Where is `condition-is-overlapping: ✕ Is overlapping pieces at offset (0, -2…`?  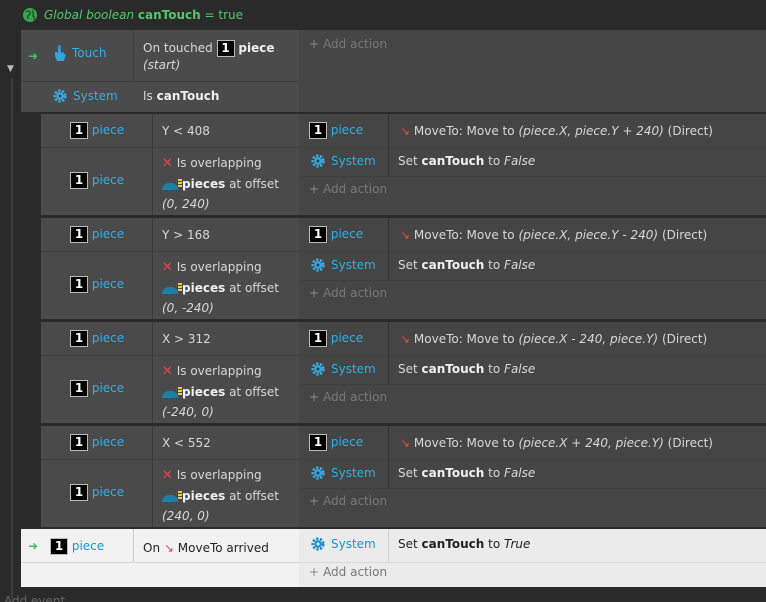
condition-is-overlapping: ✕ Is overlapping pieces at offset (0, -2… is located at coordinates (230, 287).